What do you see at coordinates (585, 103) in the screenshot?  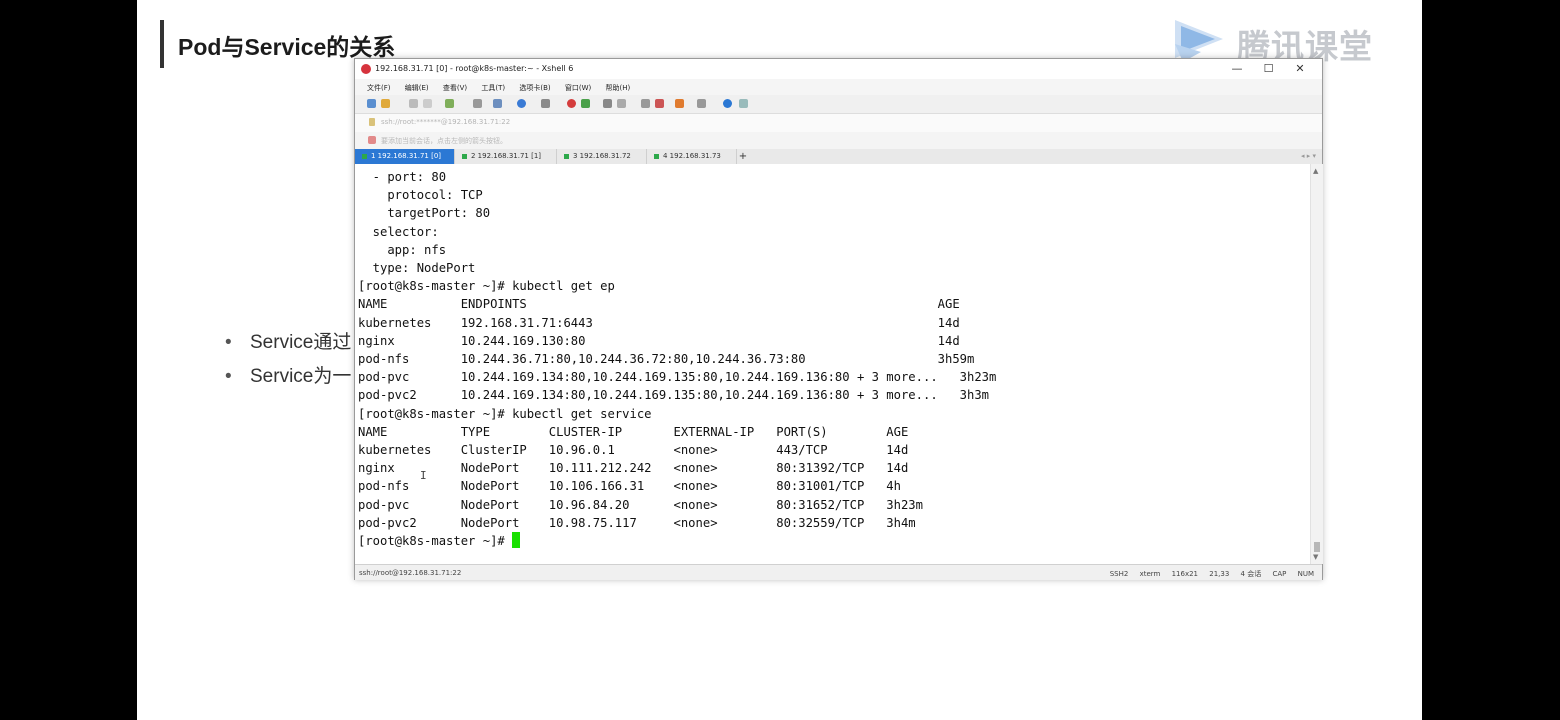 I see `tunnel-icon` at bounding box center [585, 103].